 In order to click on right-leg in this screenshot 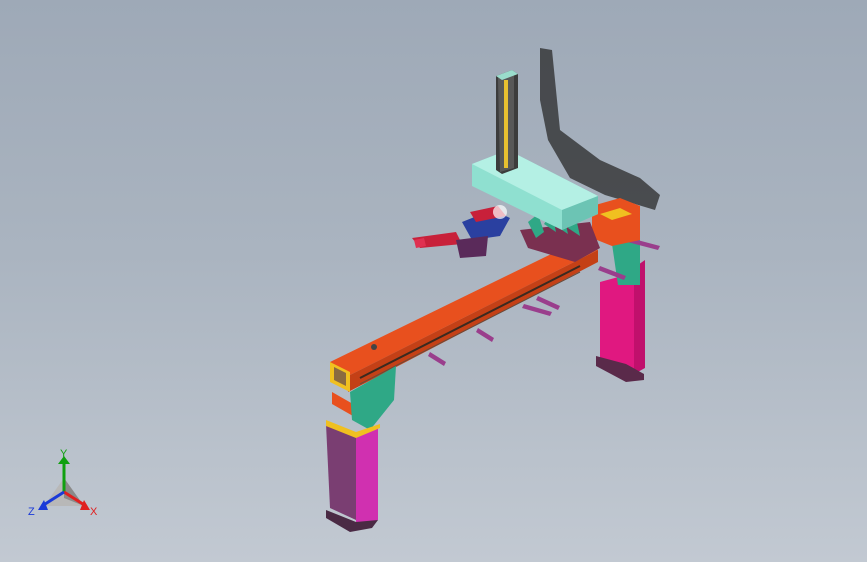, I will do `click(620, 309)`.